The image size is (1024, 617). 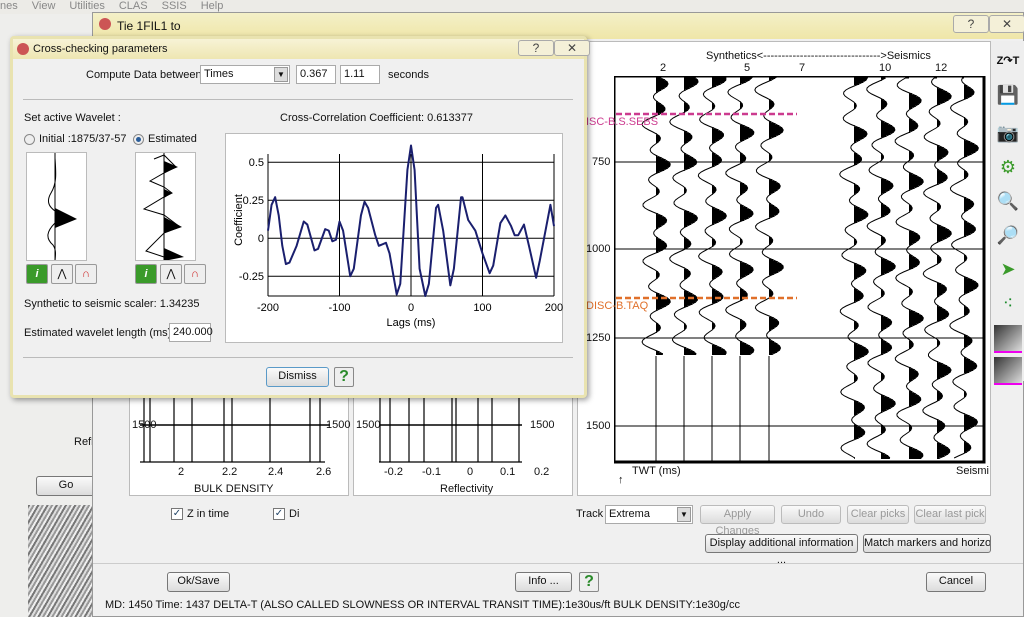 What do you see at coordinates (747, 68) in the screenshot?
I see `trace-label: 5` at bounding box center [747, 68].